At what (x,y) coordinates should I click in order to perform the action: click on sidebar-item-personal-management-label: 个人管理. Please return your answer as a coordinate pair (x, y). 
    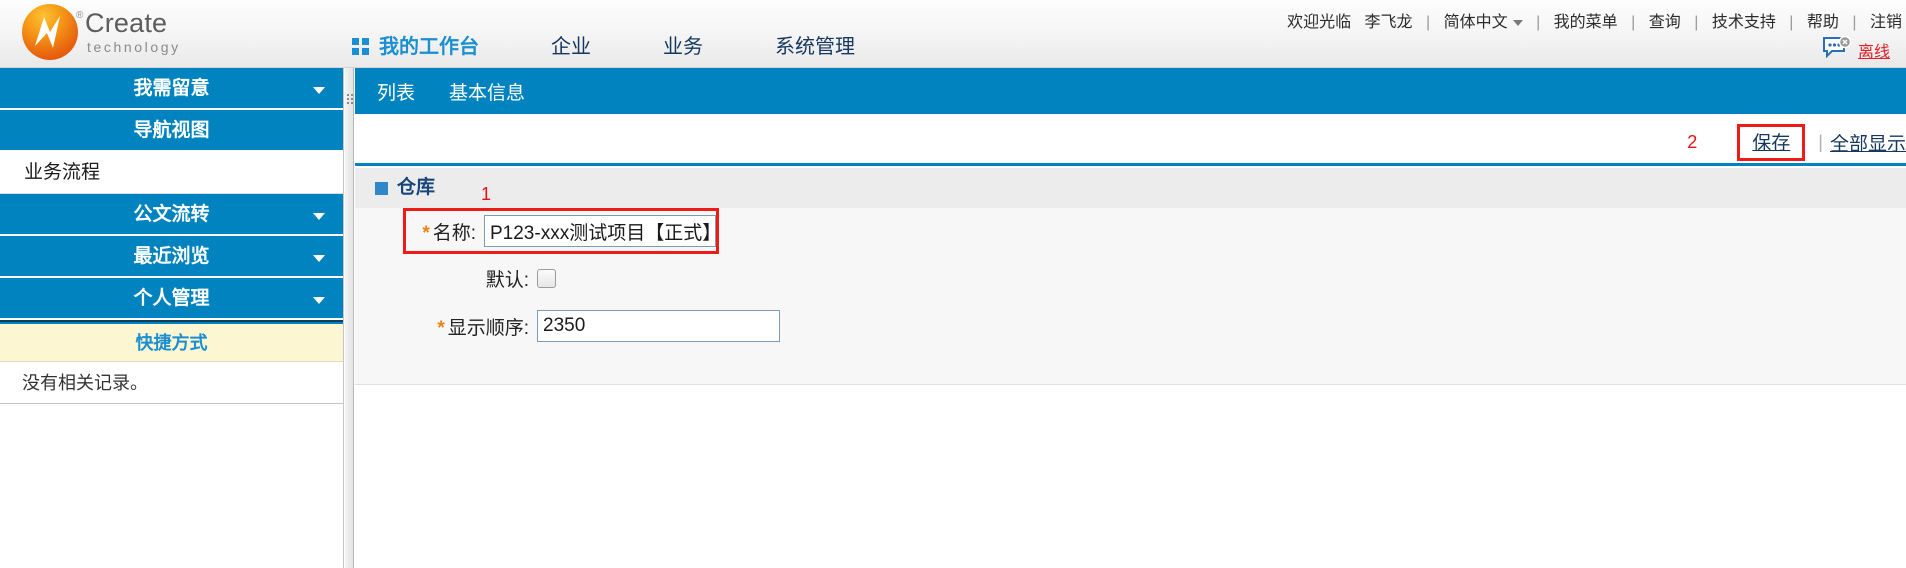
    Looking at the image, I should click on (171, 298).